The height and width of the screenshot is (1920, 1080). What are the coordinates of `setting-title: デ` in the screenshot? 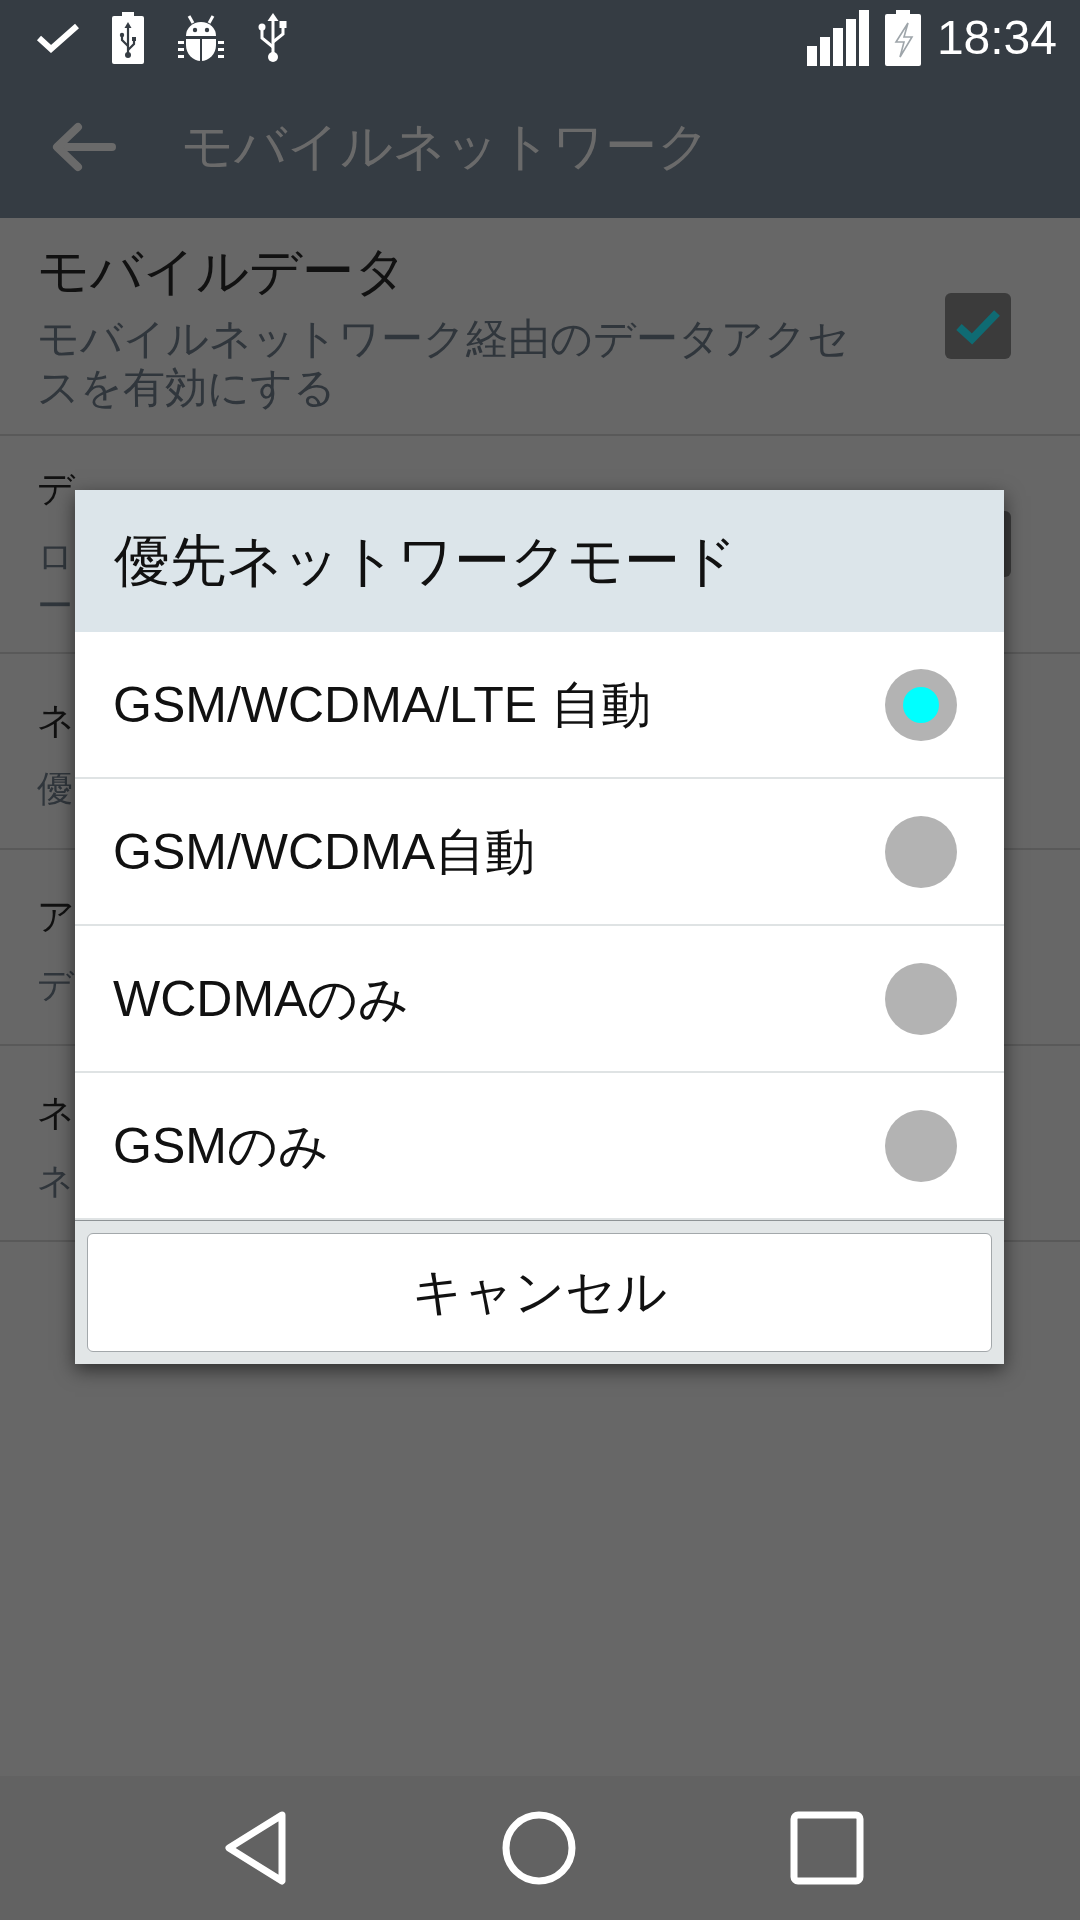 It's located at (56, 489).